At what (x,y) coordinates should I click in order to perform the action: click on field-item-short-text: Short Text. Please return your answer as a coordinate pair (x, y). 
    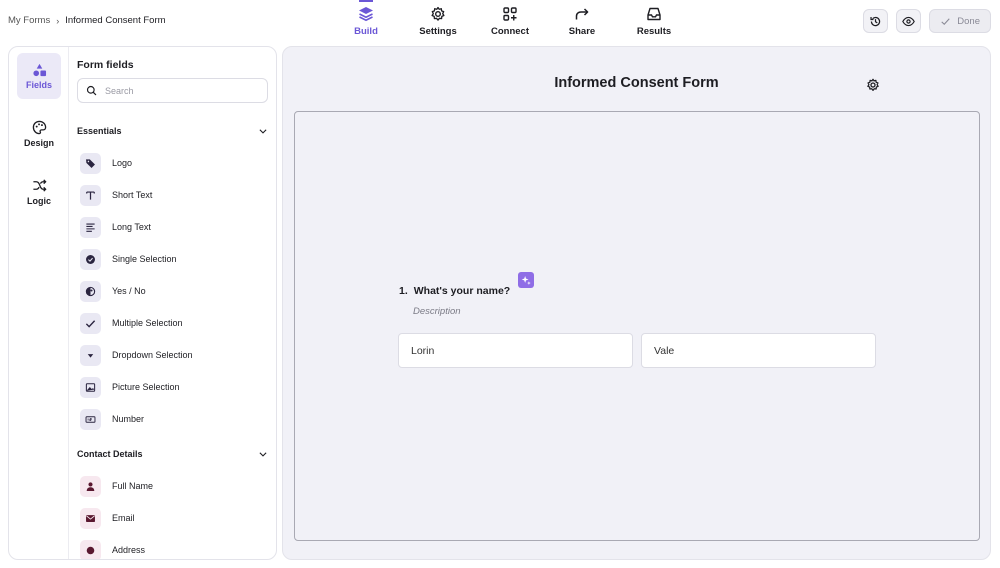
    Looking at the image, I should click on (173, 195).